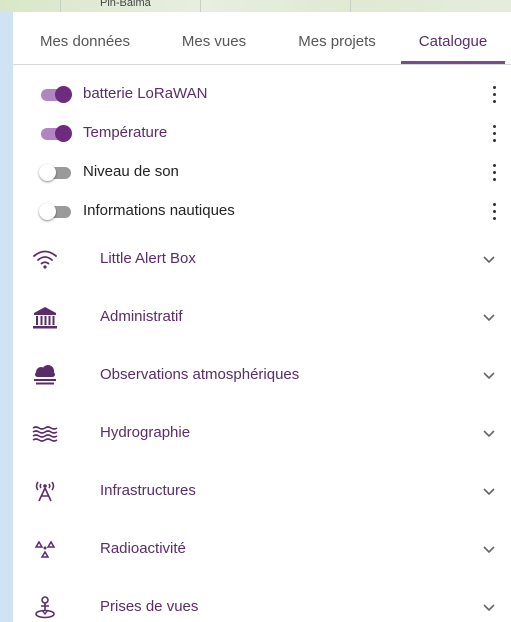 The height and width of the screenshot is (622, 511). What do you see at coordinates (148, 490) in the screenshot?
I see `category-label: Infrastructures` at bounding box center [148, 490].